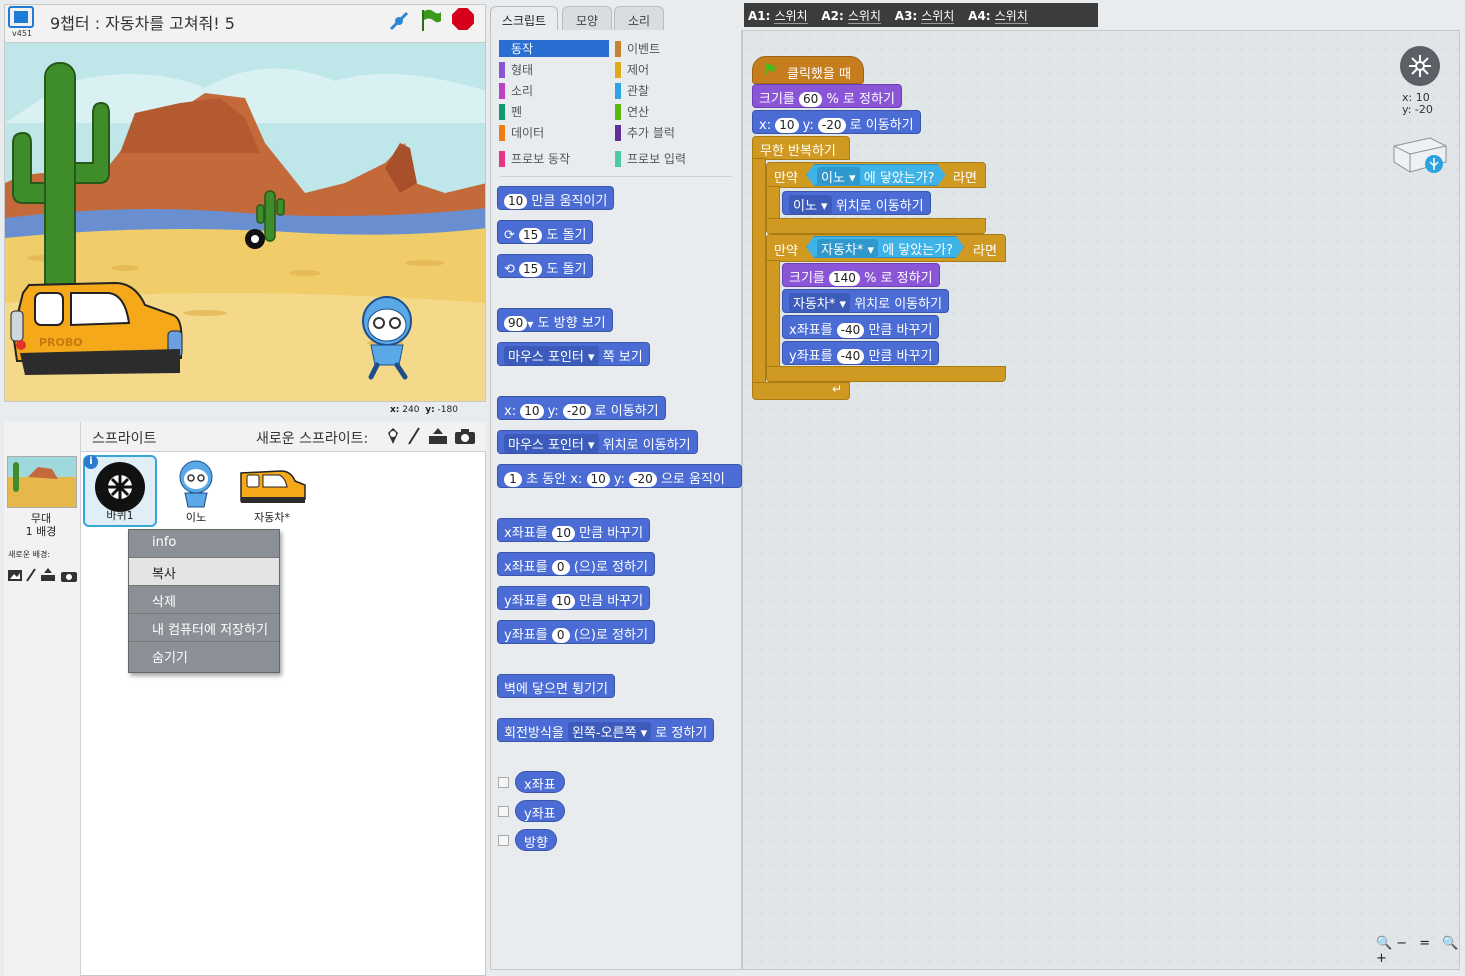  I want to click on port-select-a4: 스위치, so click(1011, 16).